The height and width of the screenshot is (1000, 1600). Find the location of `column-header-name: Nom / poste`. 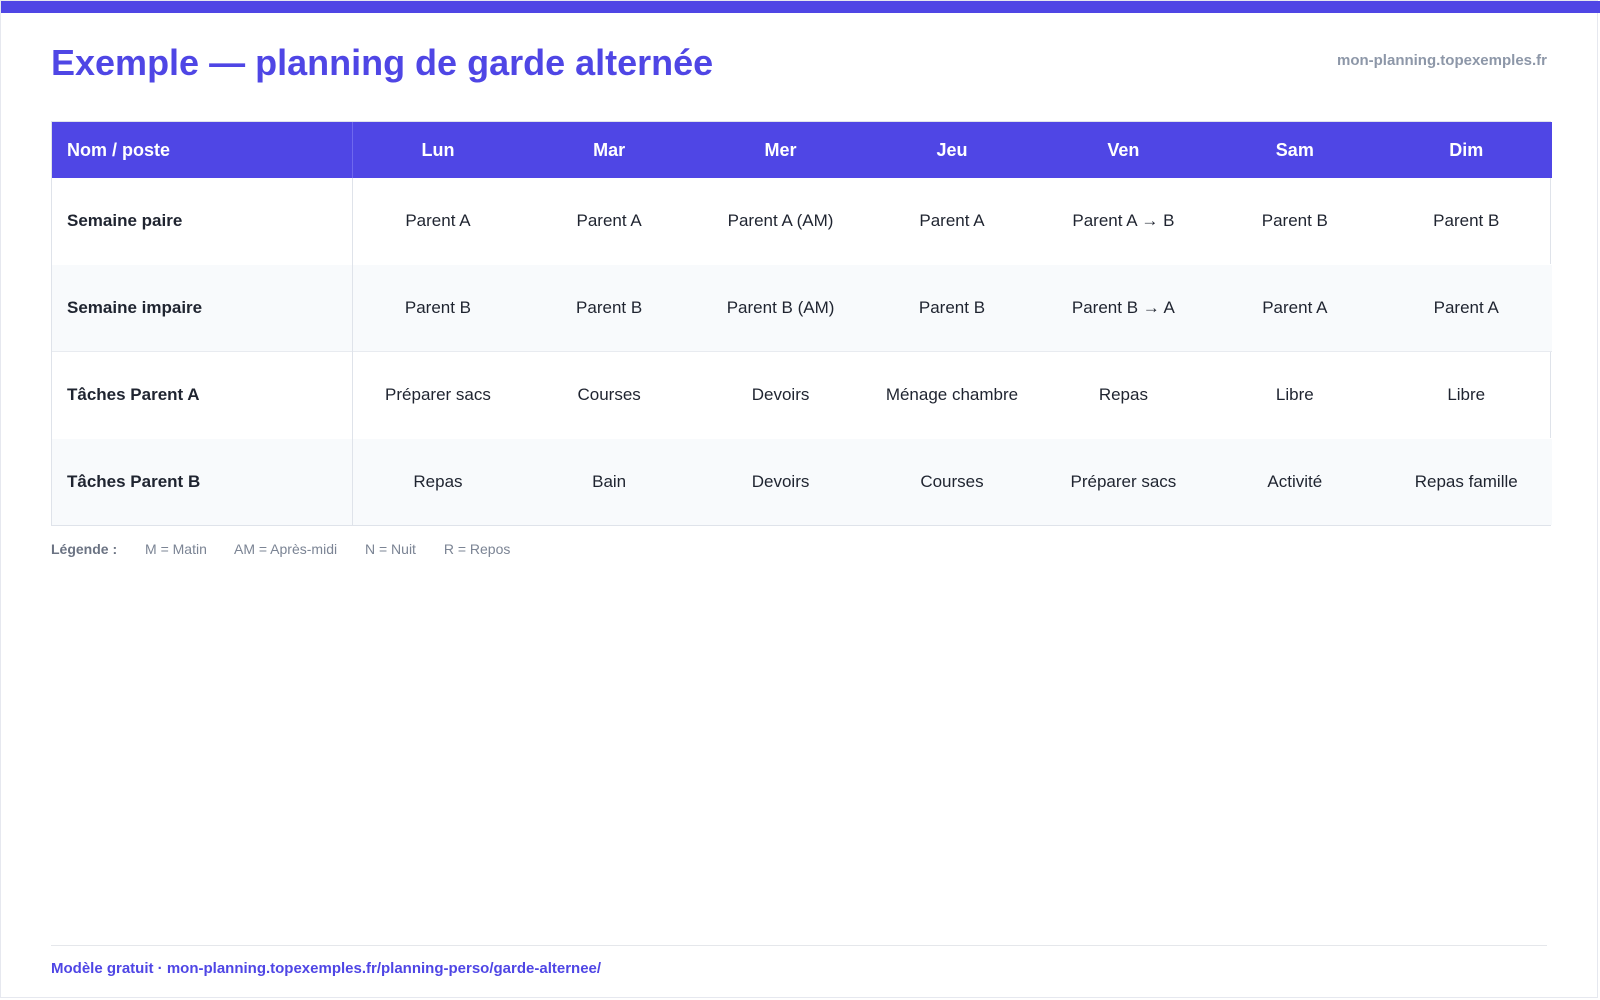

column-header-name: Nom / poste is located at coordinates (202, 150).